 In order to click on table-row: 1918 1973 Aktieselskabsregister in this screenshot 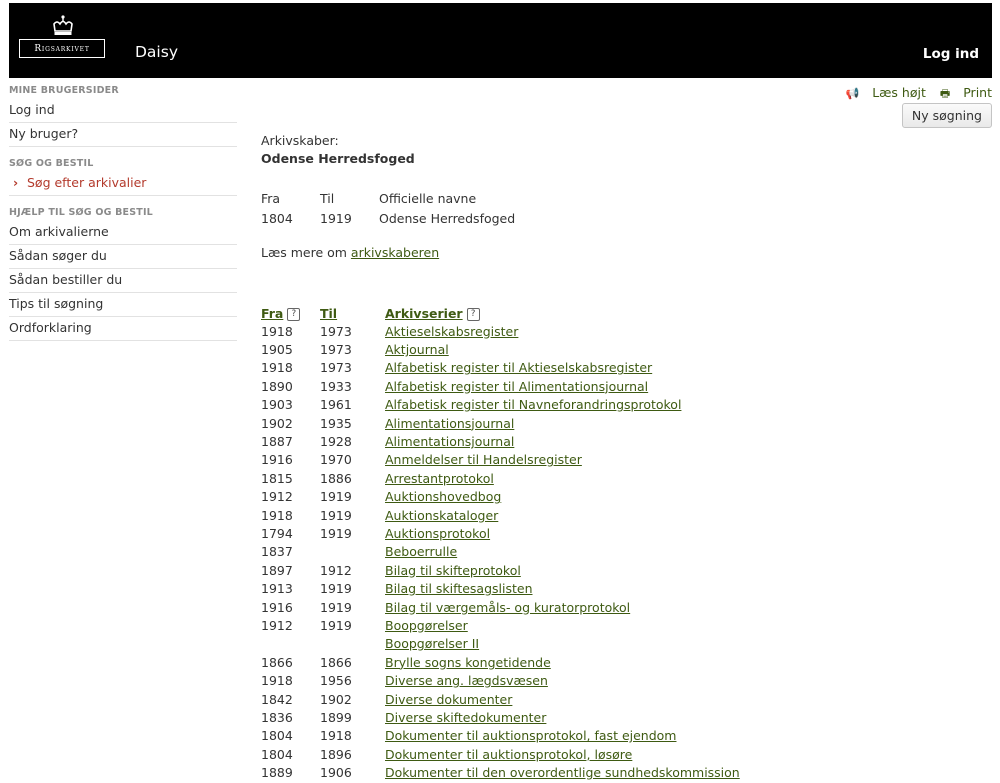, I will do `click(500, 331)`.